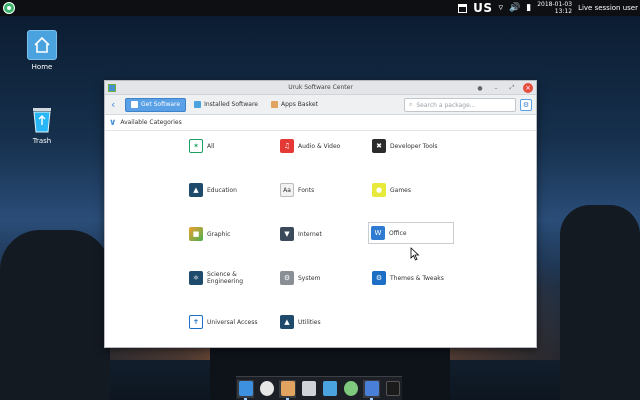 This screenshot has width=640, height=400. I want to click on category-graphic: ■ Graphic, so click(230, 234).